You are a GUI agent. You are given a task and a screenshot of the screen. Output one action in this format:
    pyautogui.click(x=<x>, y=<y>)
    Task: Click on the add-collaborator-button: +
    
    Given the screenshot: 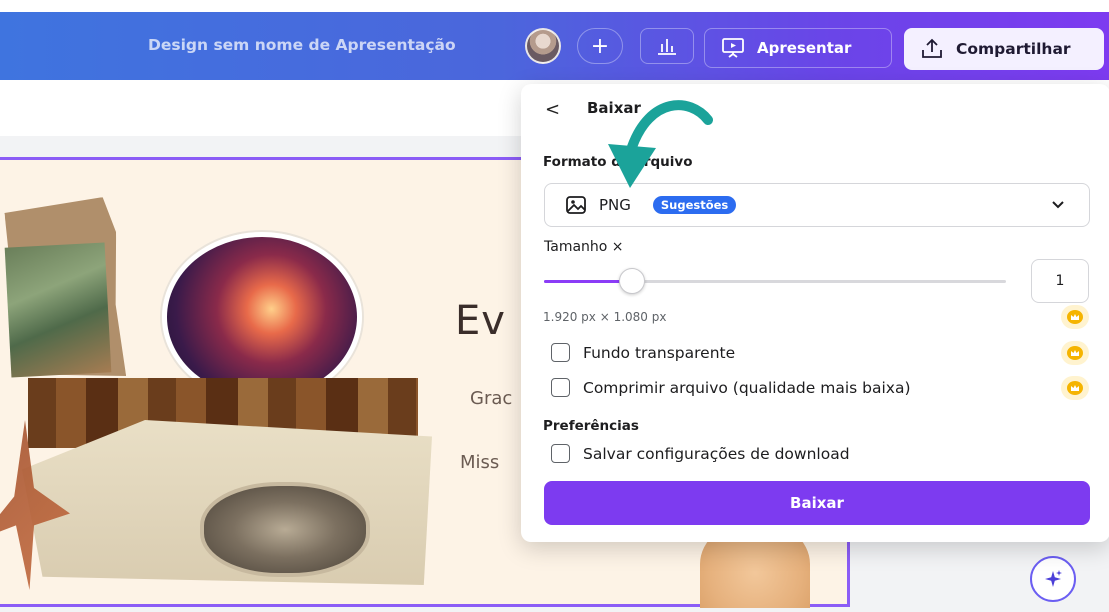 What is the action you would take?
    pyautogui.click(x=600, y=46)
    